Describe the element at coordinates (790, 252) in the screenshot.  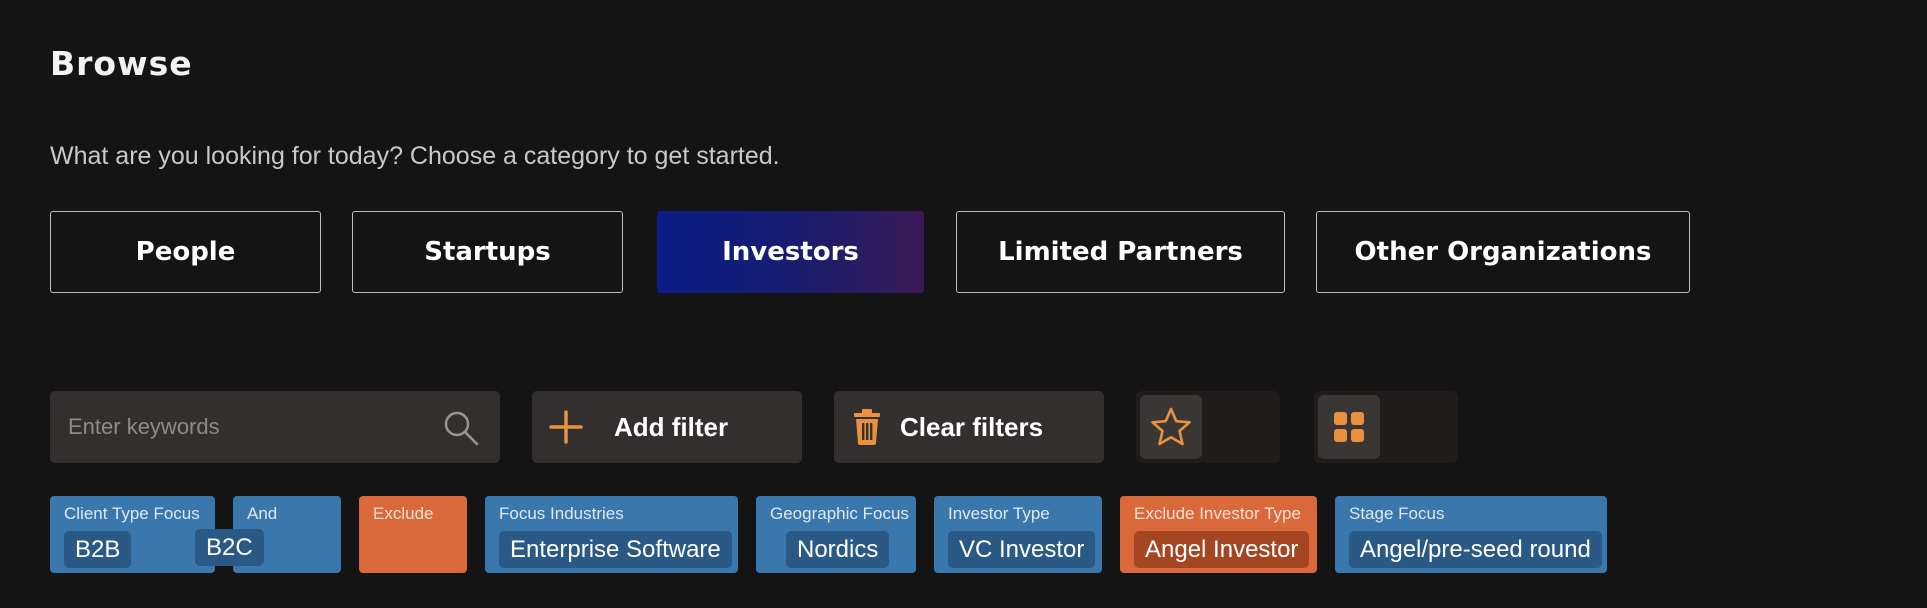
I see `category-investors: Investors` at that location.